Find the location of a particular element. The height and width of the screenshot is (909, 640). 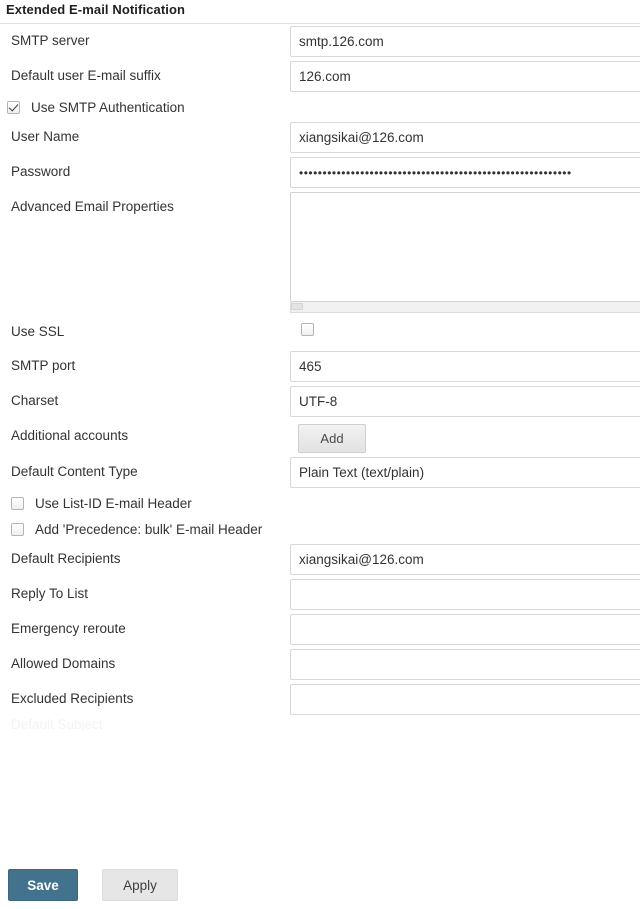

row-clipped-next: Default Subject is located at coordinates (320, 734).